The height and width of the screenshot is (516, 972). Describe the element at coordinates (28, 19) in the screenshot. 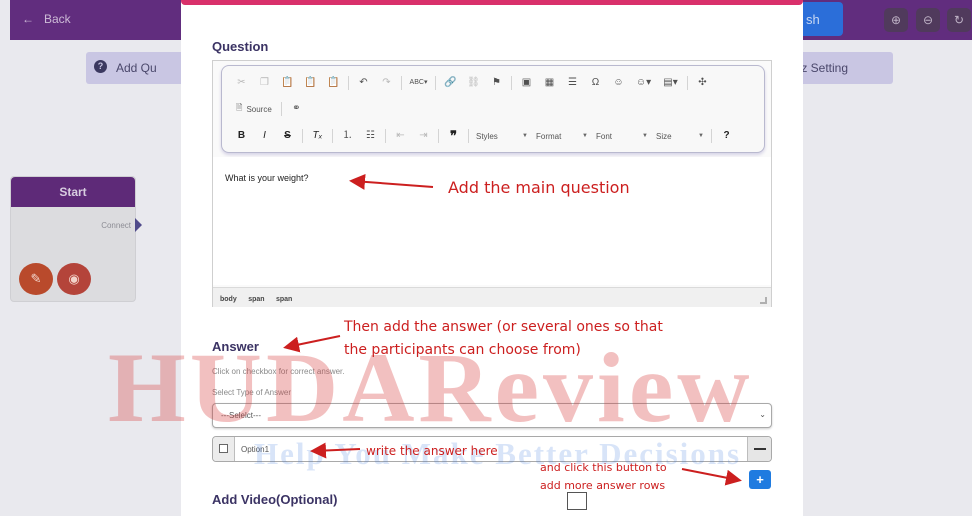

I see `arrow-left-icon: ←` at that location.